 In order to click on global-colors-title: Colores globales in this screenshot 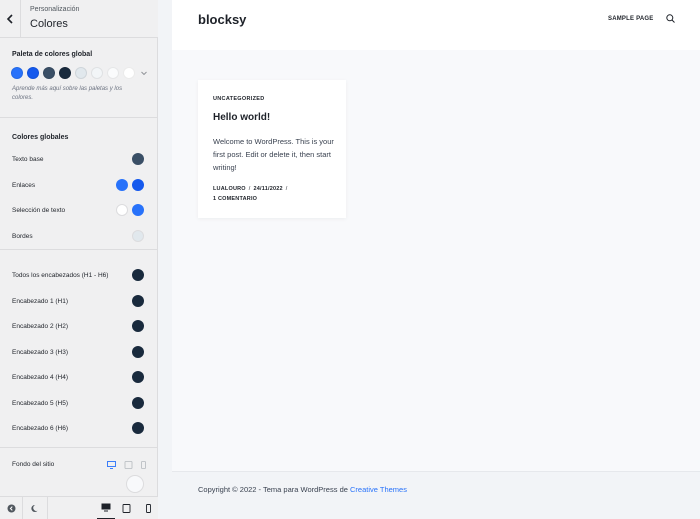, I will do `click(40, 137)`.